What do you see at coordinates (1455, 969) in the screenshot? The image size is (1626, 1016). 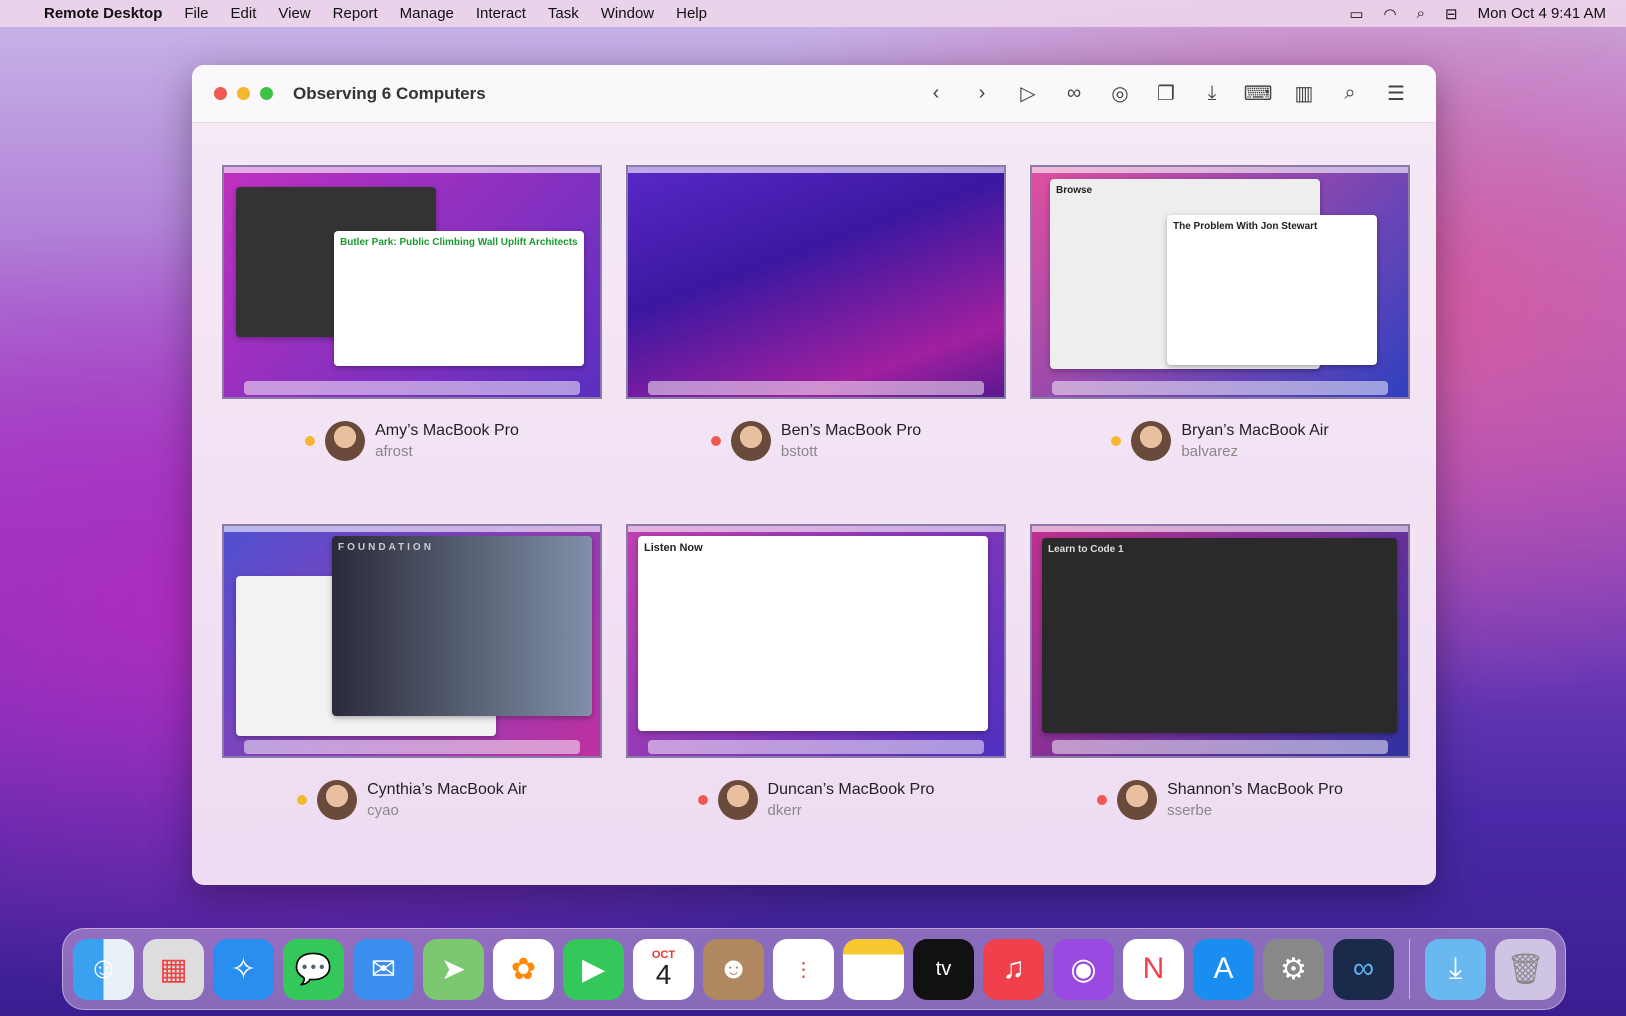 I see `downloads-folder-icon: ⤓` at bounding box center [1455, 969].